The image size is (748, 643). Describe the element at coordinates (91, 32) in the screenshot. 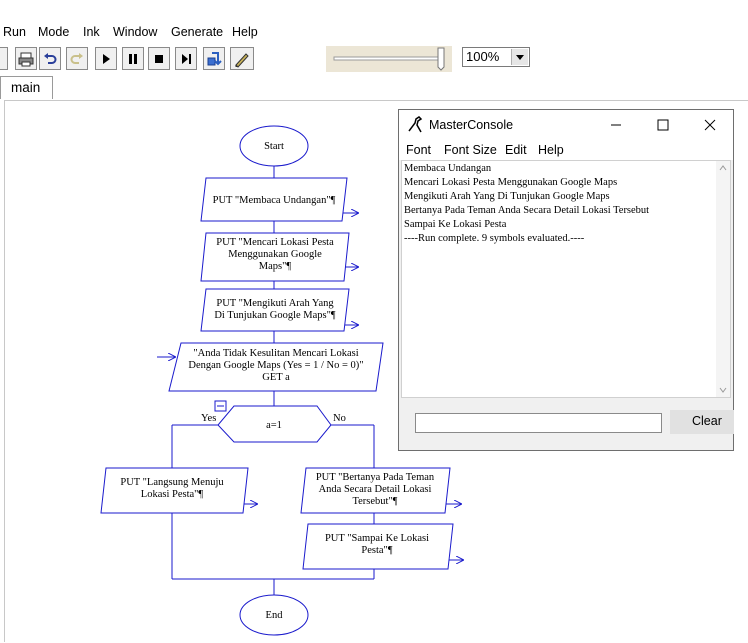

I see `menu-ink: Ink` at that location.